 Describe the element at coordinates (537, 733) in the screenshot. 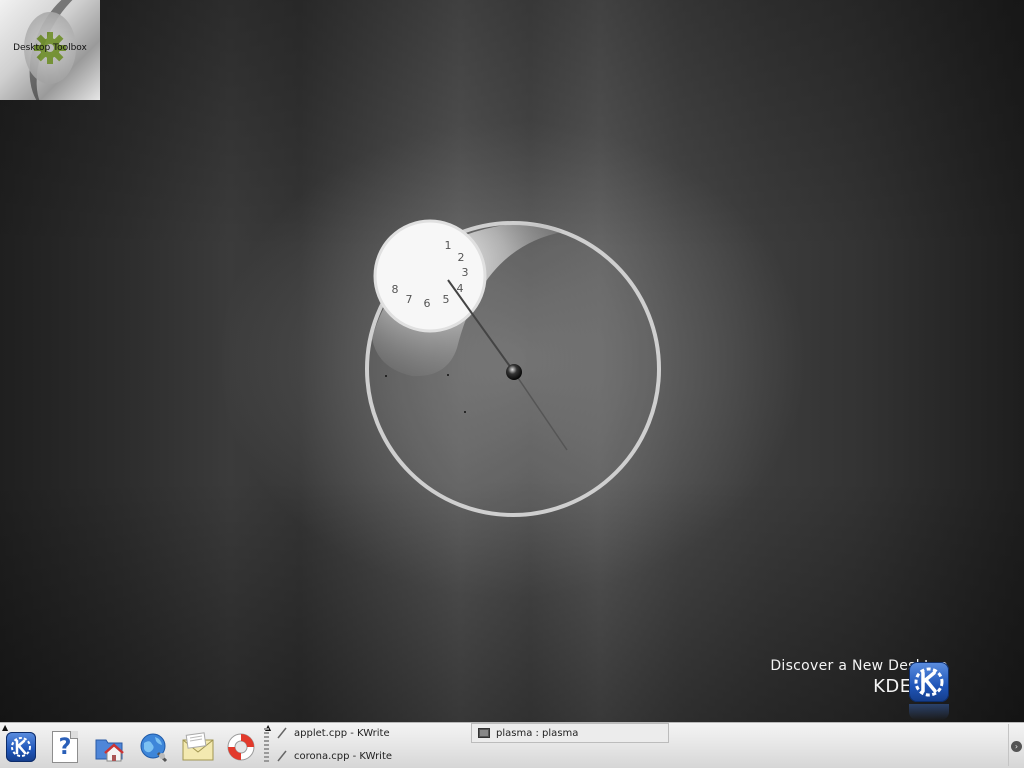

I see `task-label: plasma` at that location.